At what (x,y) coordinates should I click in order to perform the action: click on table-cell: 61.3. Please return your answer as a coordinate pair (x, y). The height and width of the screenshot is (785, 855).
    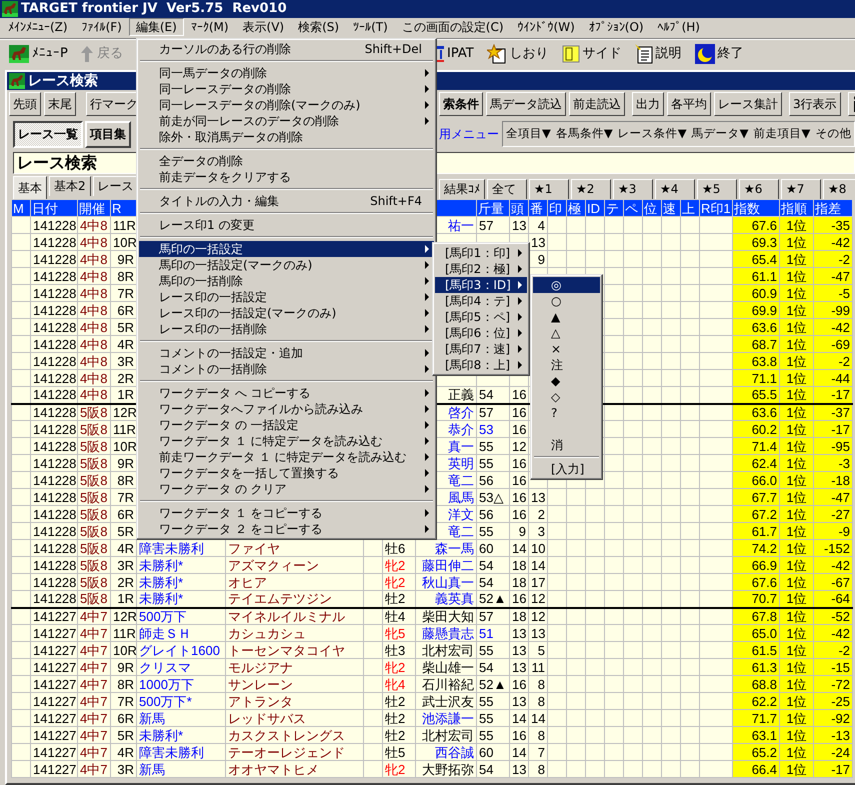
    Looking at the image, I should click on (756, 667).